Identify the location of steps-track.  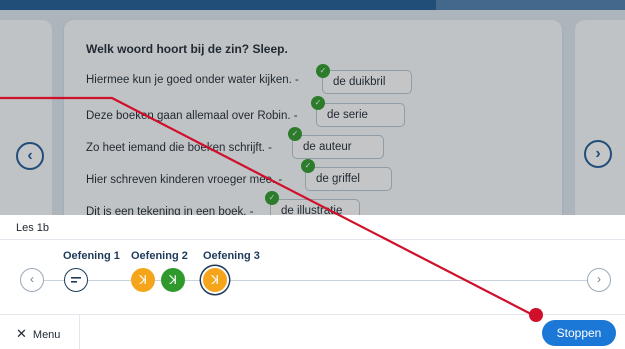
(315, 280).